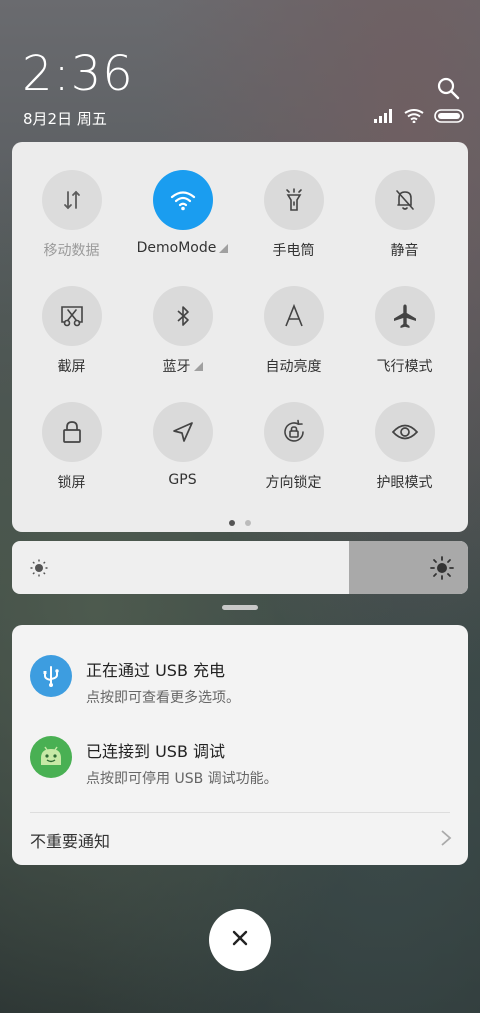 The image size is (480, 1013). What do you see at coordinates (176, 248) in the screenshot?
I see `toggle-label-text: DemoMode` at bounding box center [176, 248].